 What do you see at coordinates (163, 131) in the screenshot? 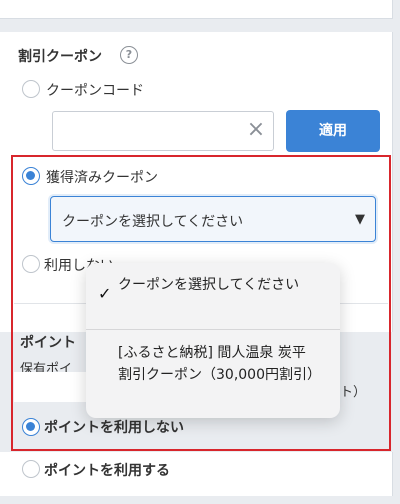
I see `coupon-code-input` at bounding box center [163, 131].